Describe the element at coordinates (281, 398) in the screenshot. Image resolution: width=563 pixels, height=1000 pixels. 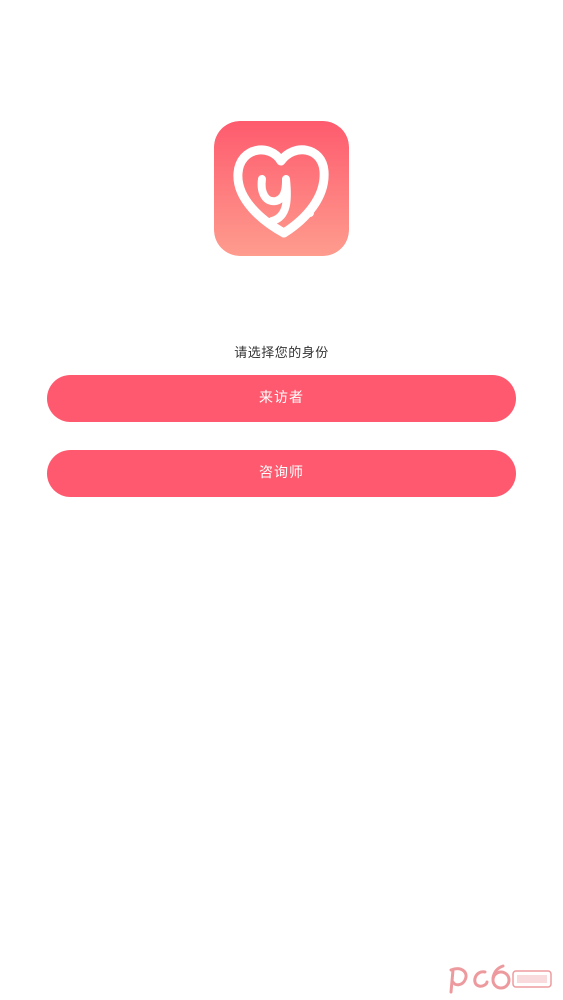
I see `visitor-button: 来访者` at that location.